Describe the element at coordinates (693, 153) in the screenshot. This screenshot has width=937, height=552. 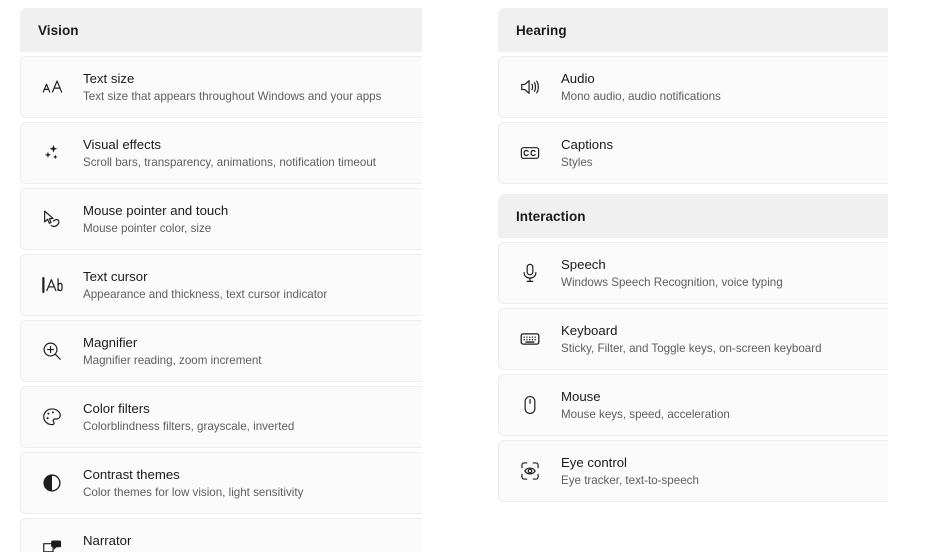
I see `setting-row-captions: Captions Styles` at that location.